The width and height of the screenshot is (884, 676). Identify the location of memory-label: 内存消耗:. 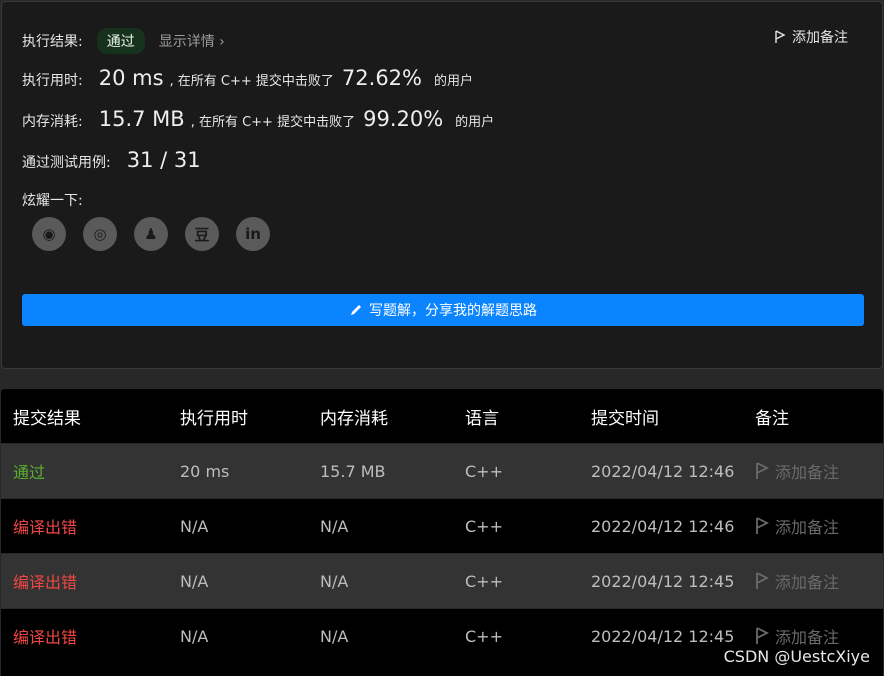
(52, 122).